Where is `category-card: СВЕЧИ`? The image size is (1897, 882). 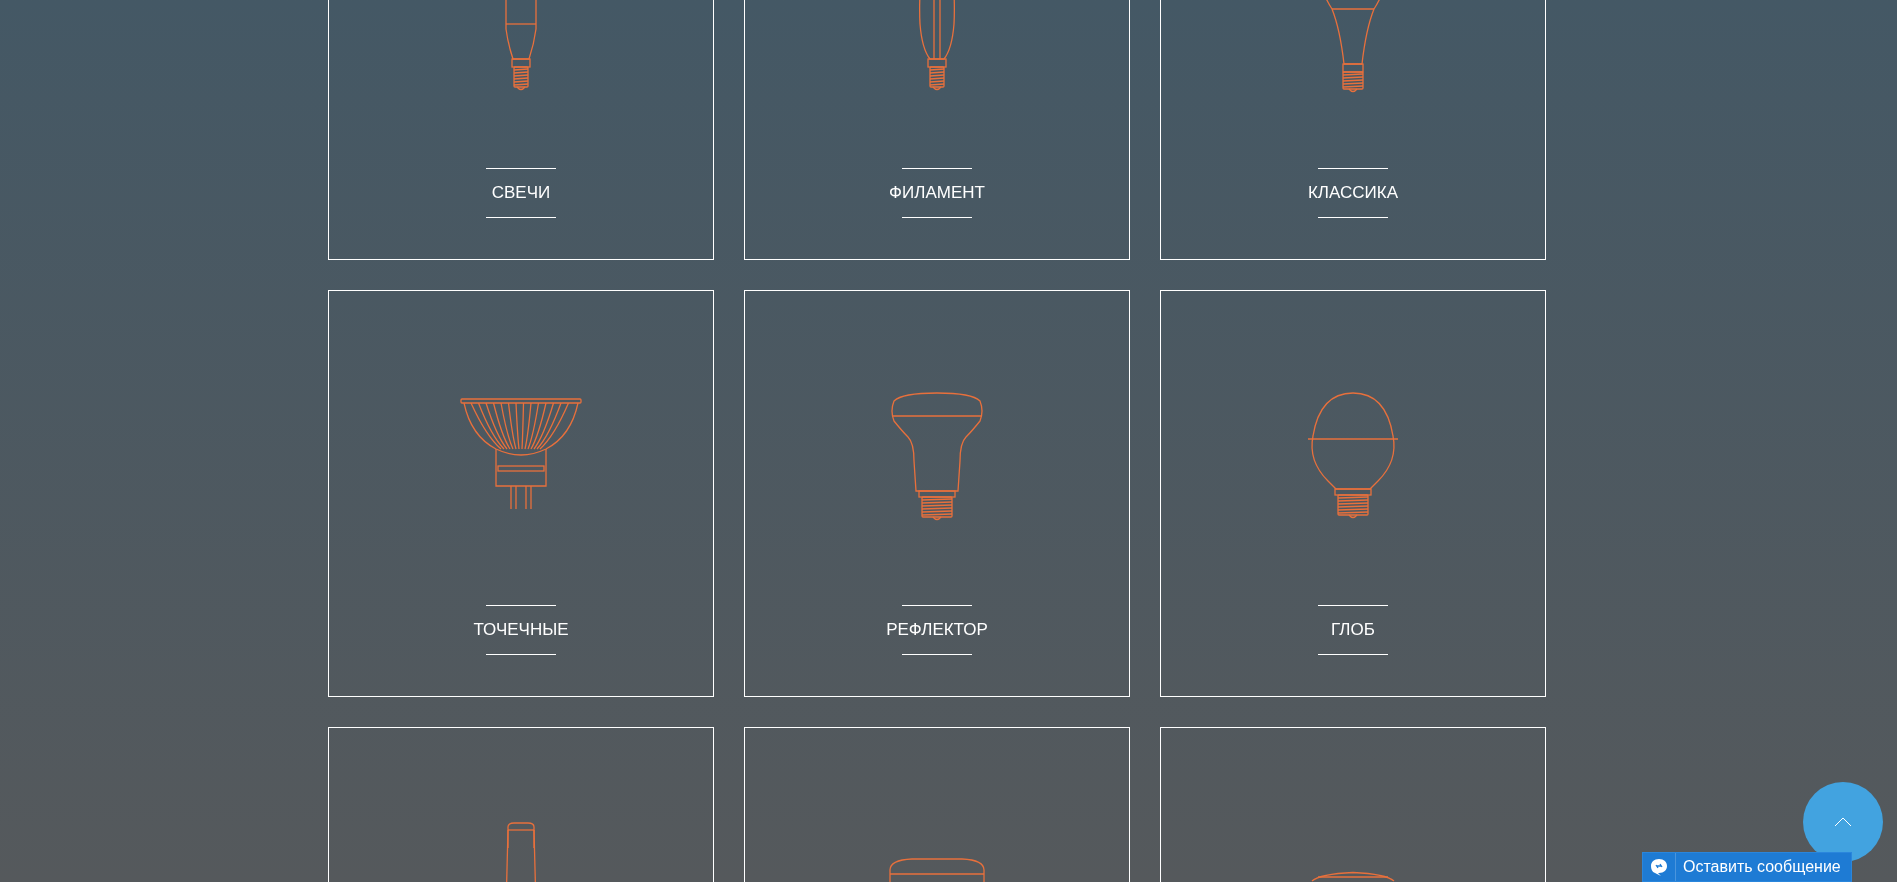
category-card: СВЕЧИ is located at coordinates (521, 130).